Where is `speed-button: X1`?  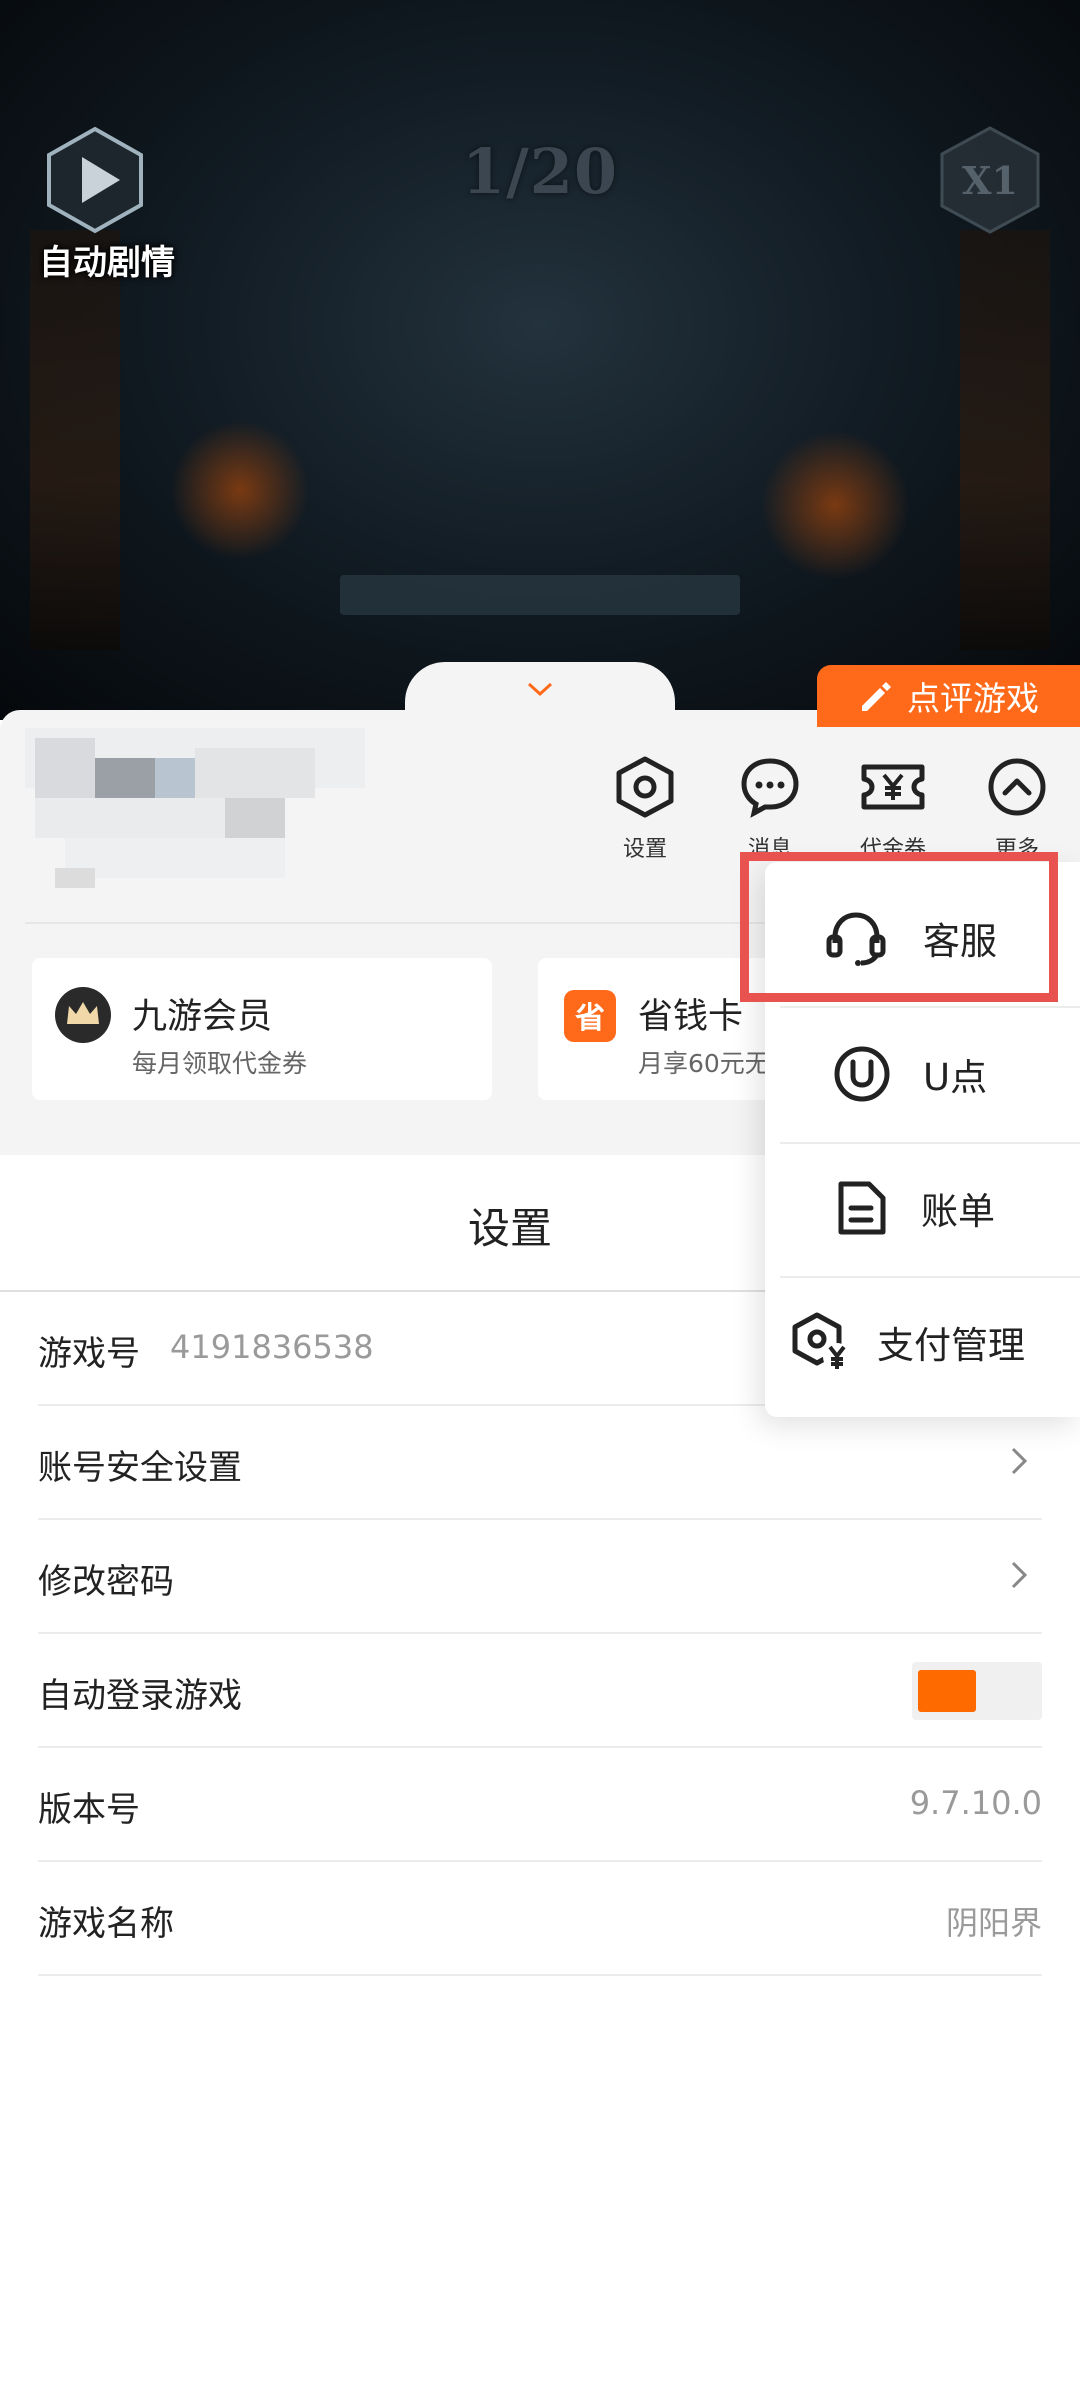 speed-button: X1 is located at coordinates (990, 180).